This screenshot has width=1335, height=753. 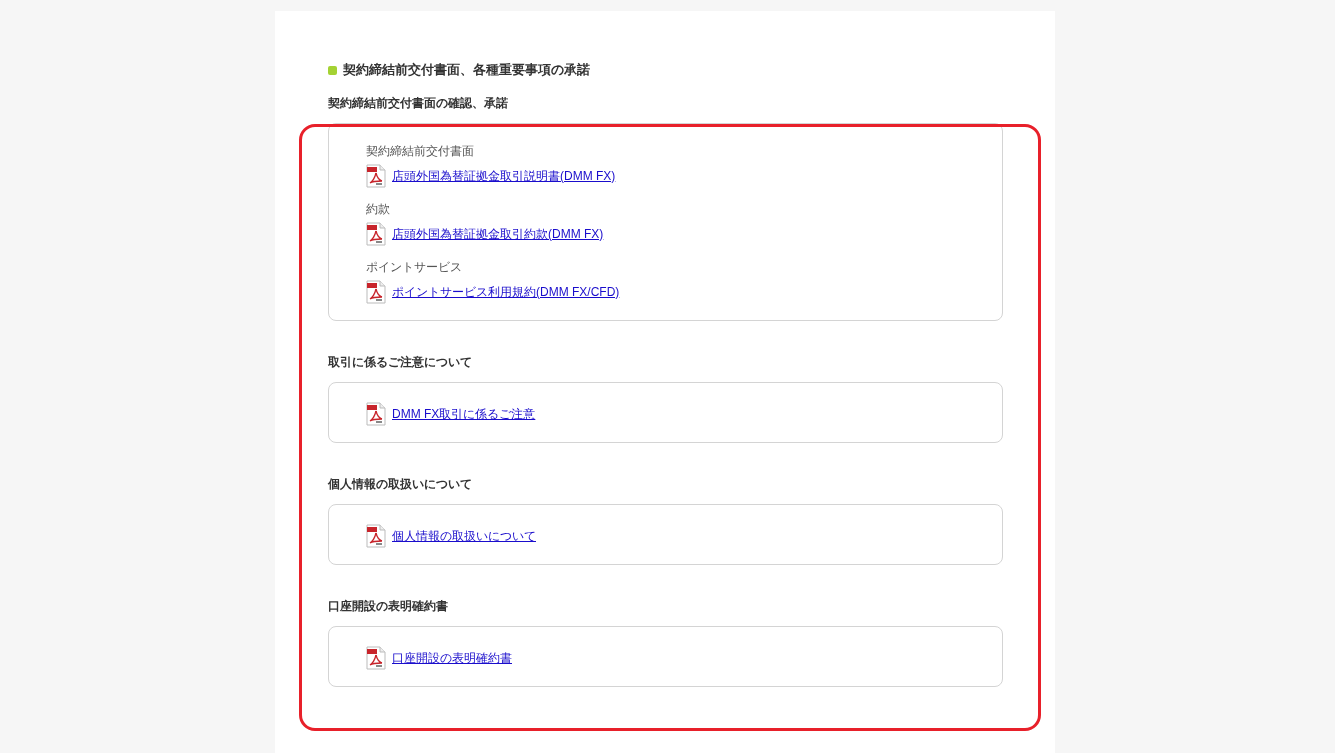 What do you see at coordinates (388, 606) in the screenshot?
I see `subsection-heading: 口座開設の表明確約書` at bounding box center [388, 606].